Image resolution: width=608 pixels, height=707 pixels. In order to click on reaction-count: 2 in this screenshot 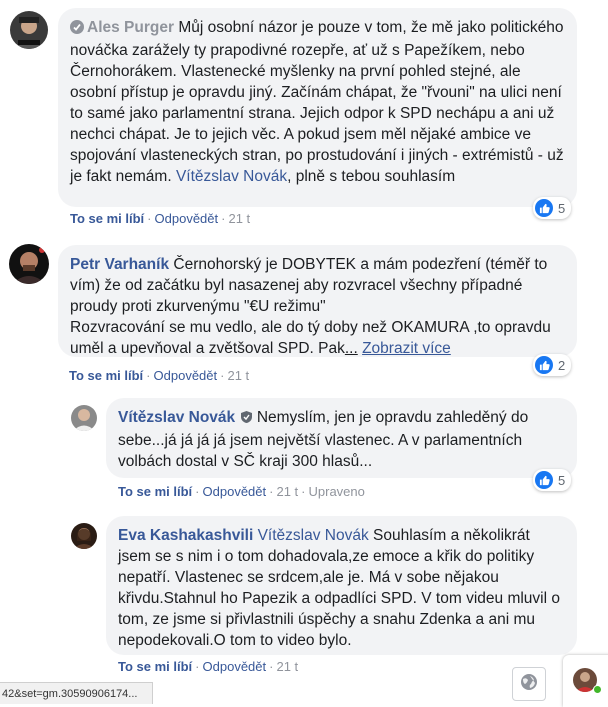, I will do `click(552, 365)`.